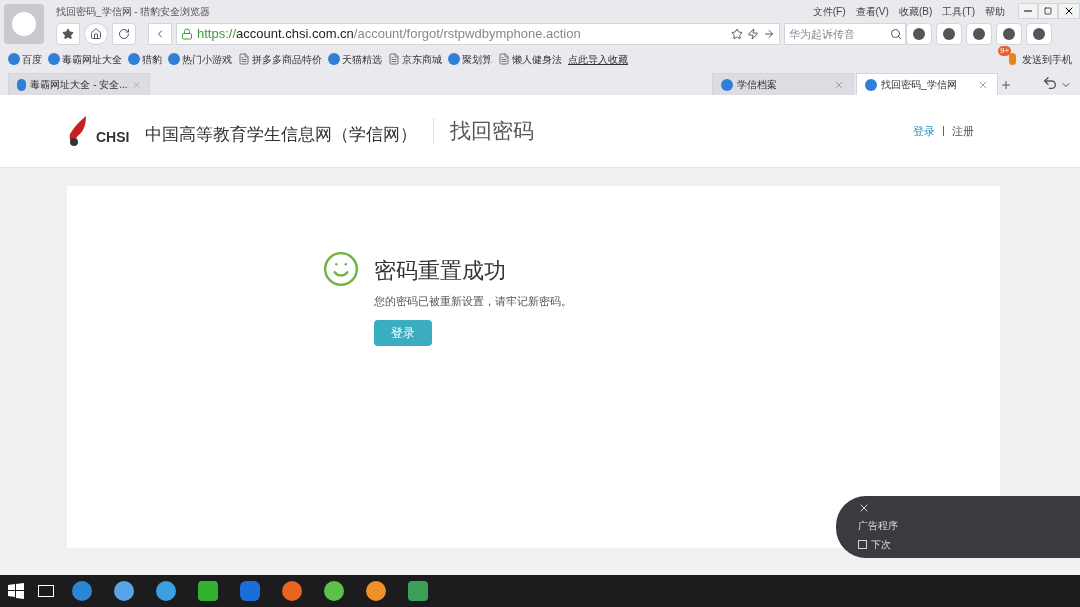  What do you see at coordinates (152, 59) in the screenshot?
I see `bookmark-item: 猎豹` at bounding box center [152, 59].